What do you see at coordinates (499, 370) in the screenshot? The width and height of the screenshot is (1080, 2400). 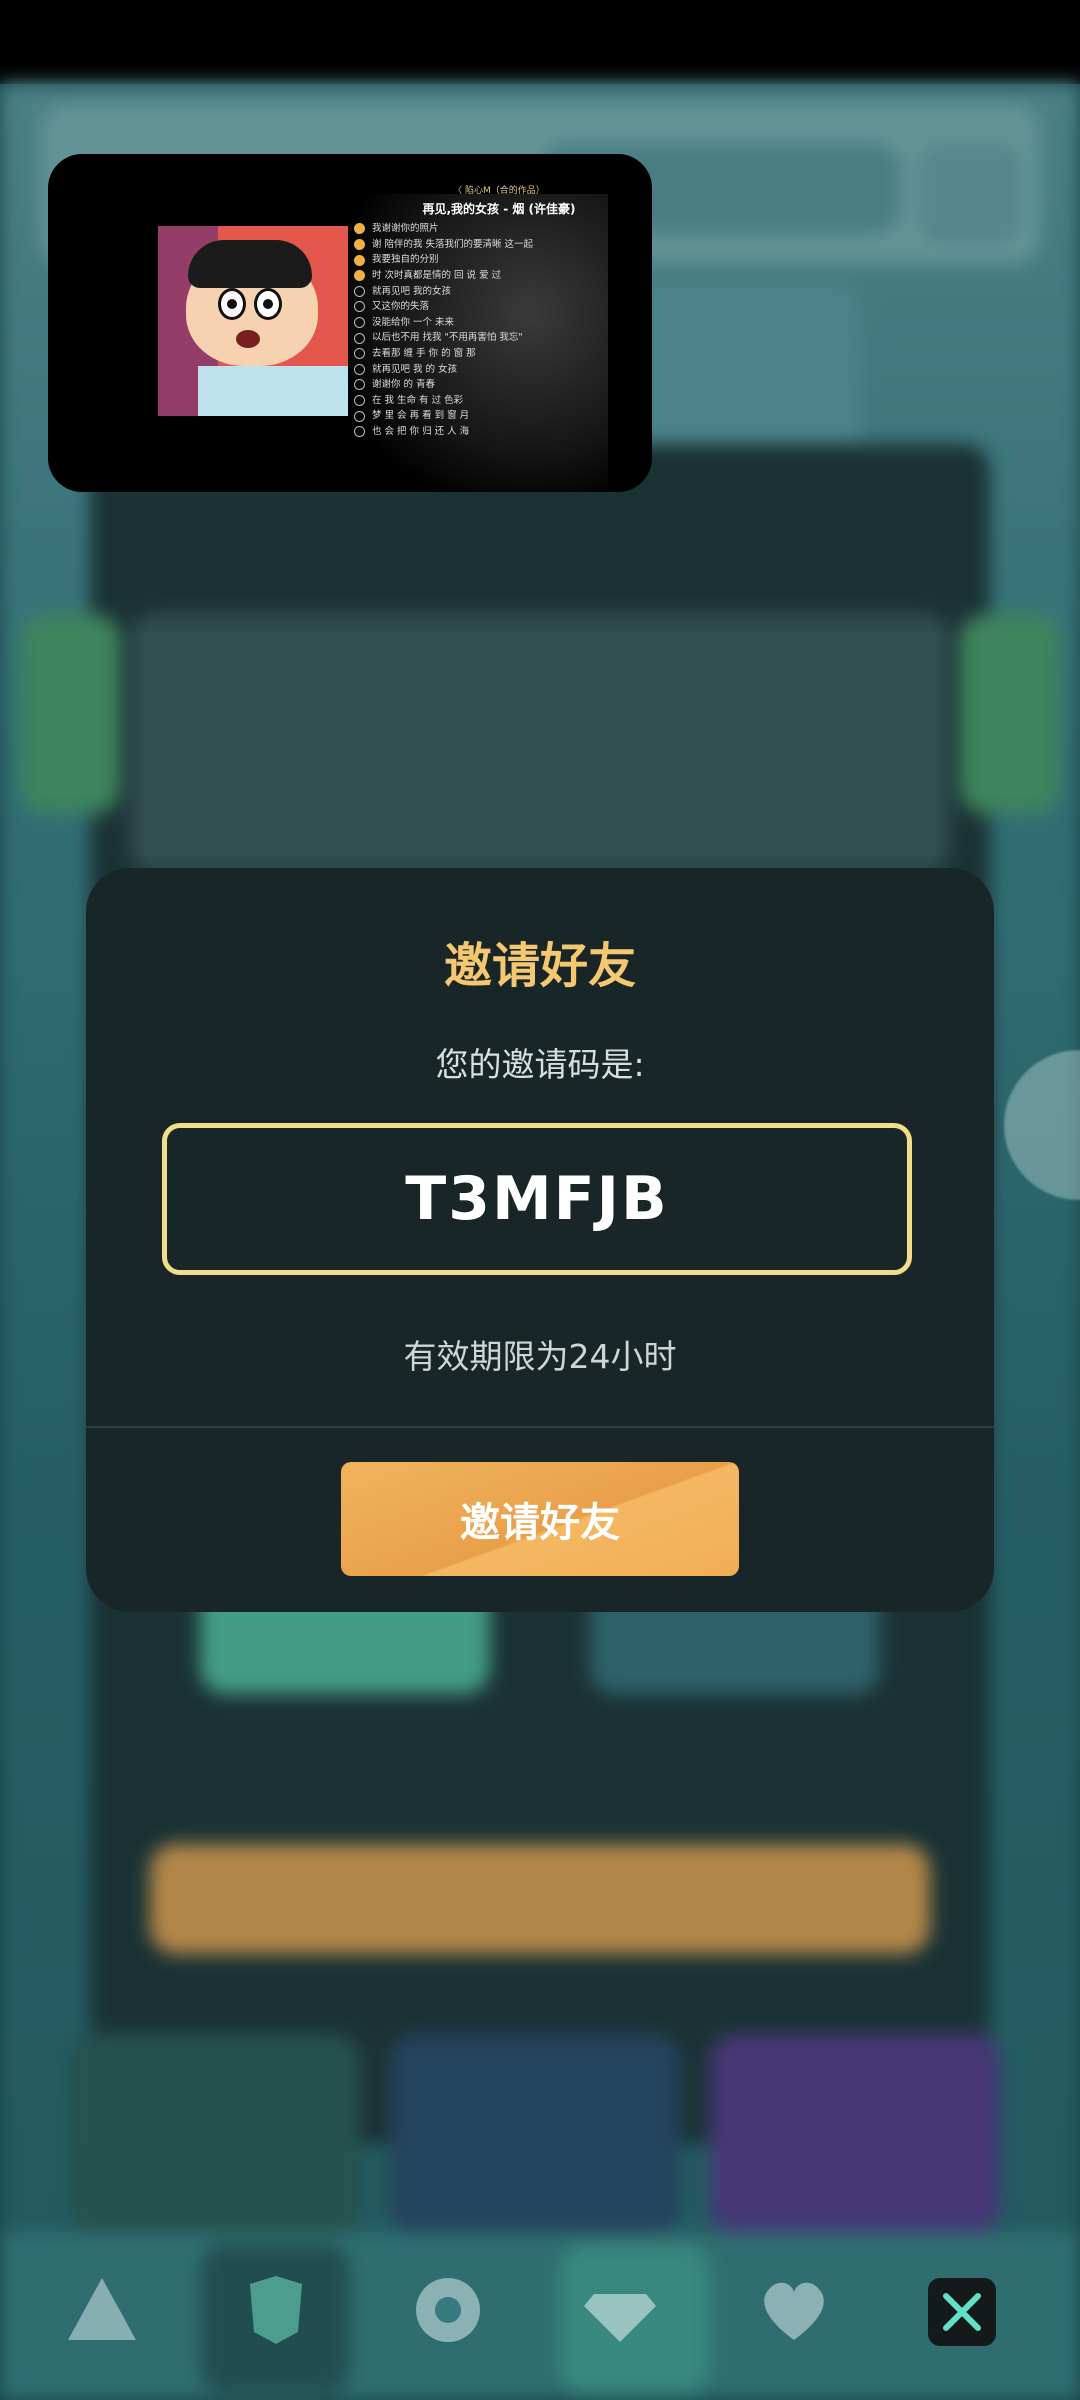 I see `lyric-line: 就再见吧 我 的 女孩` at bounding box center [499, 370].